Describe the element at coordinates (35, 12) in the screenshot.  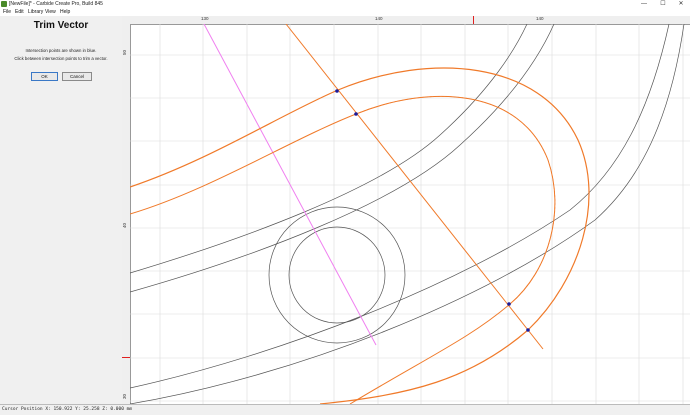
I see `menu-library: Library` at that location.